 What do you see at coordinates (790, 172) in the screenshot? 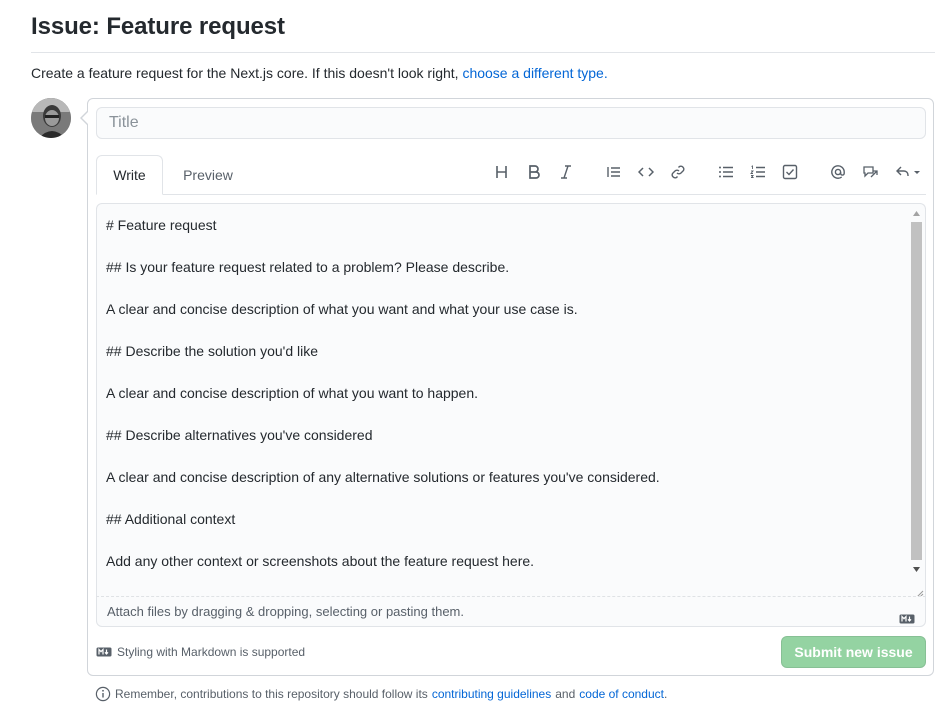
I see `task-list-icon` at bounding box center [790, 172].